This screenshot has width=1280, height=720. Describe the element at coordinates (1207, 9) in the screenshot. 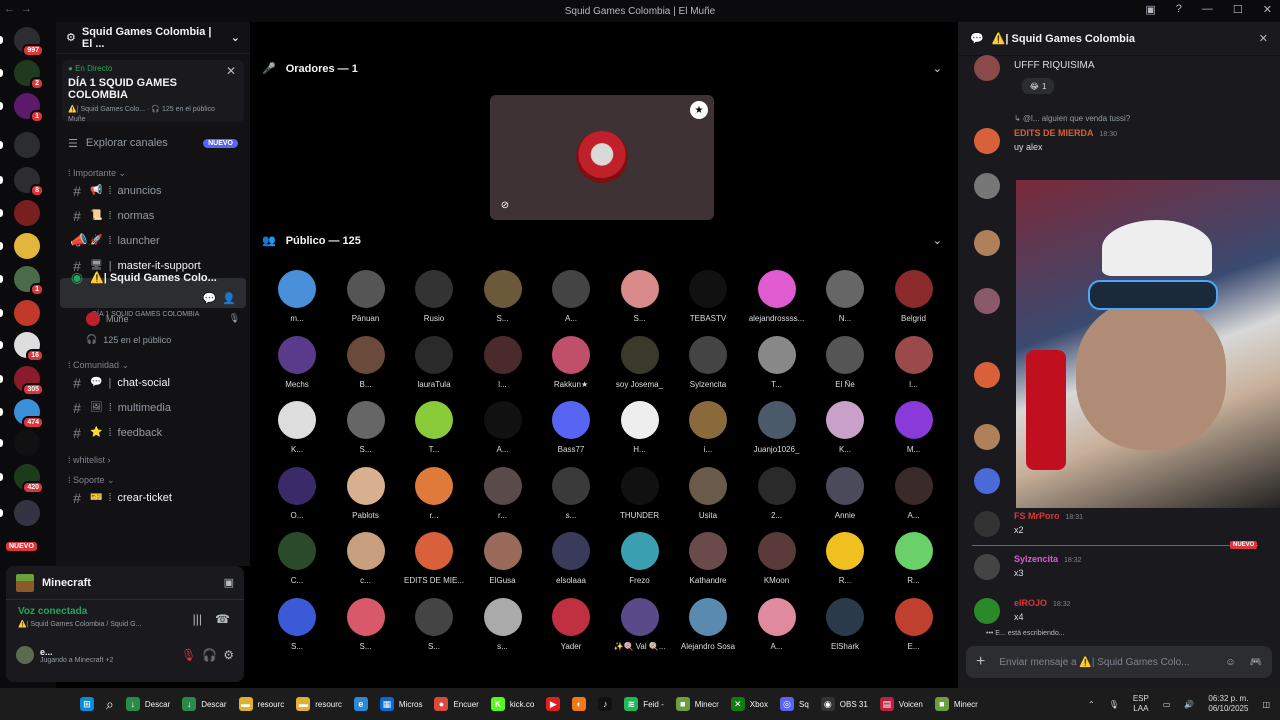

I see `minimize-button: —` at that location.